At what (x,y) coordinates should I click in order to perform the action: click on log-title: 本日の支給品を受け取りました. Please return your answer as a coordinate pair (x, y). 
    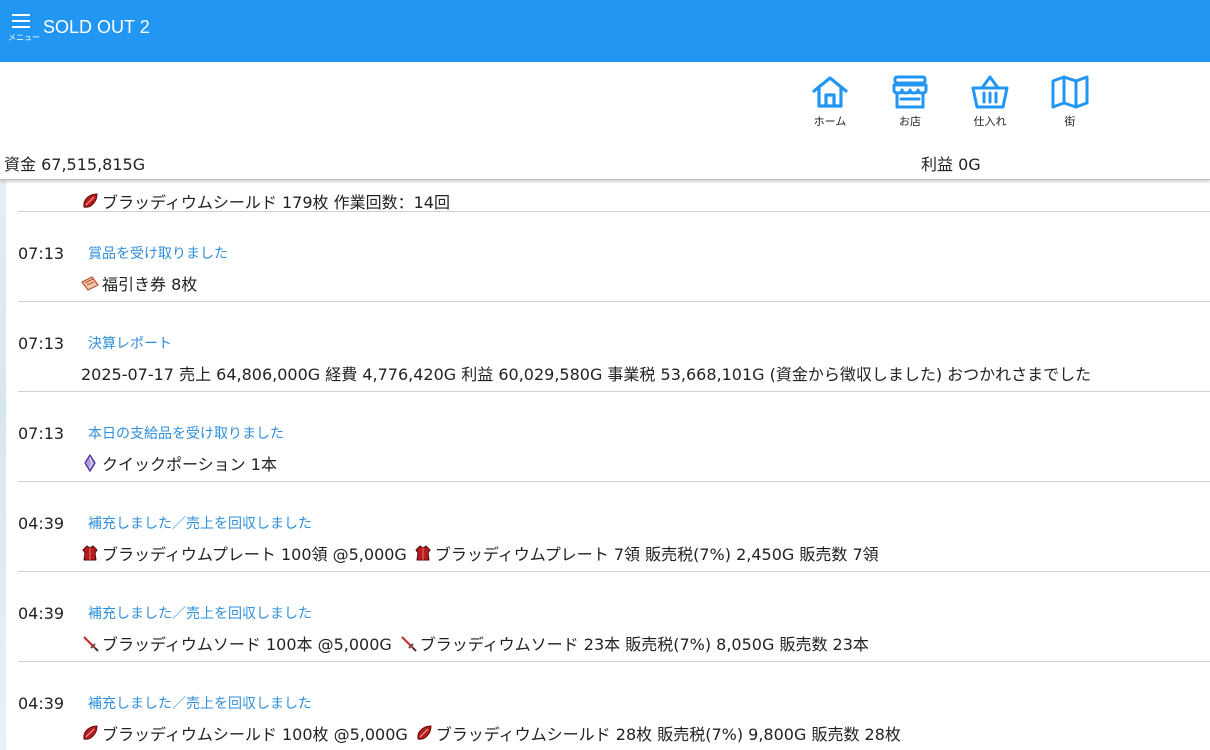
    Looking at the image, I should click on (186, 433).